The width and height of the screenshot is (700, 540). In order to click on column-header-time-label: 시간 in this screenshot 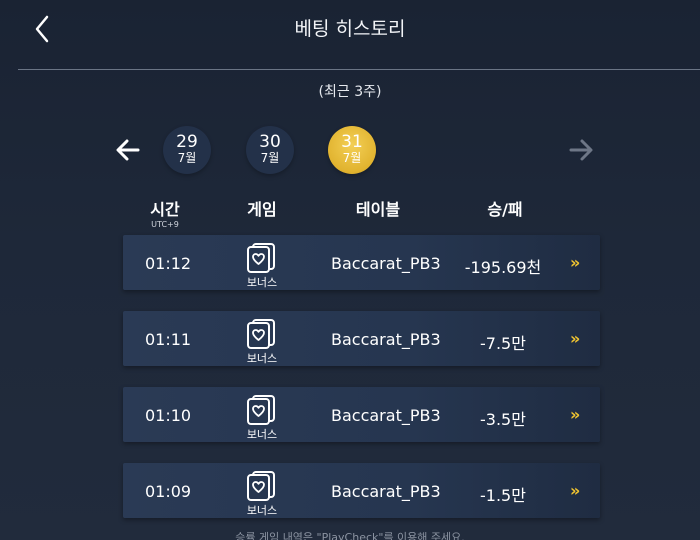, I will do `click(165, 209)`.